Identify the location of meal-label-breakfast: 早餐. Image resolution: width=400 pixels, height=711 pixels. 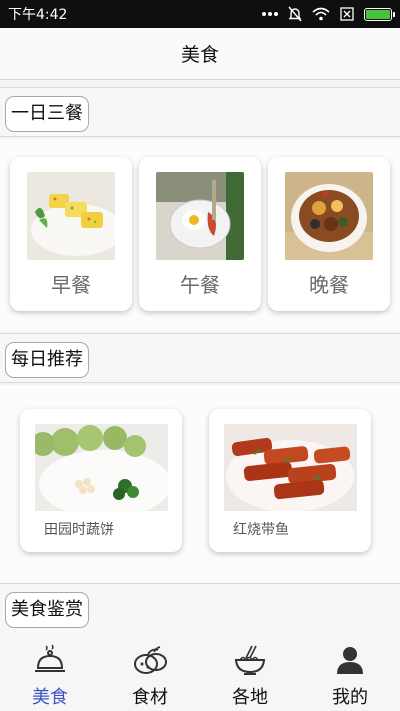
(71, 285).